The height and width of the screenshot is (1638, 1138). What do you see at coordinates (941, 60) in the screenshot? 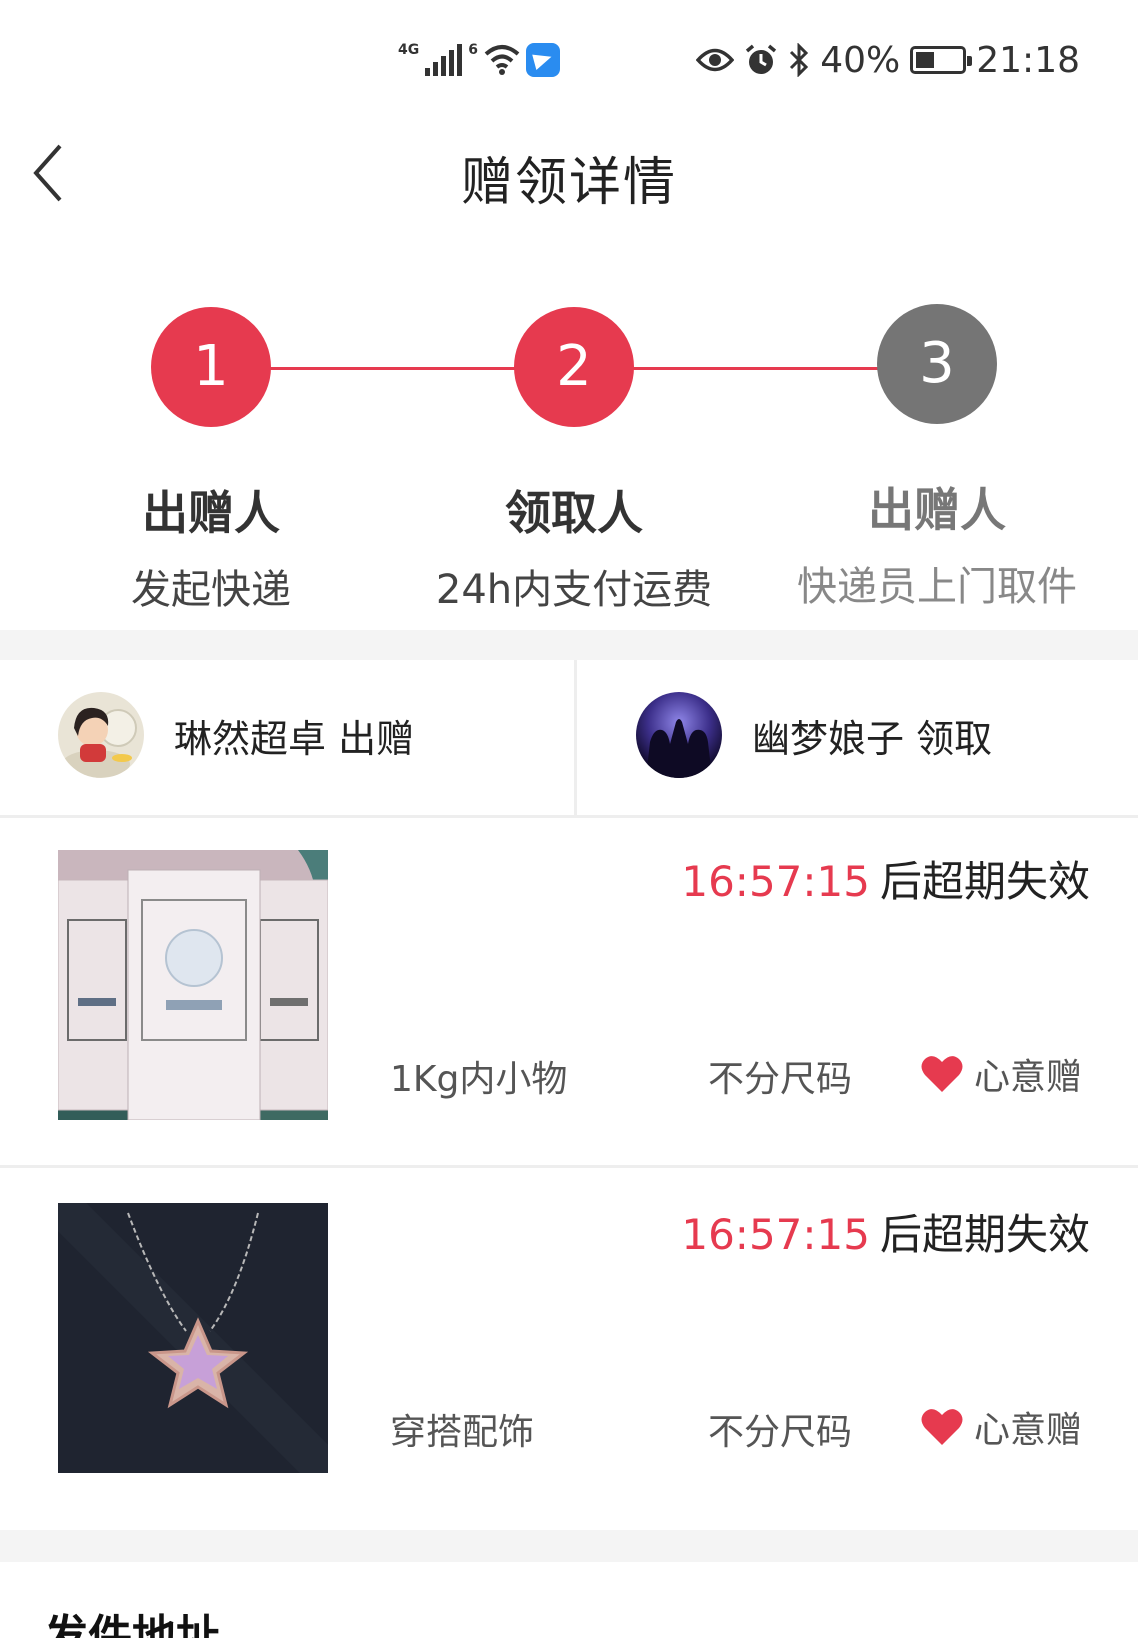
I see `battery-icon` at bounding box center [941, 60].